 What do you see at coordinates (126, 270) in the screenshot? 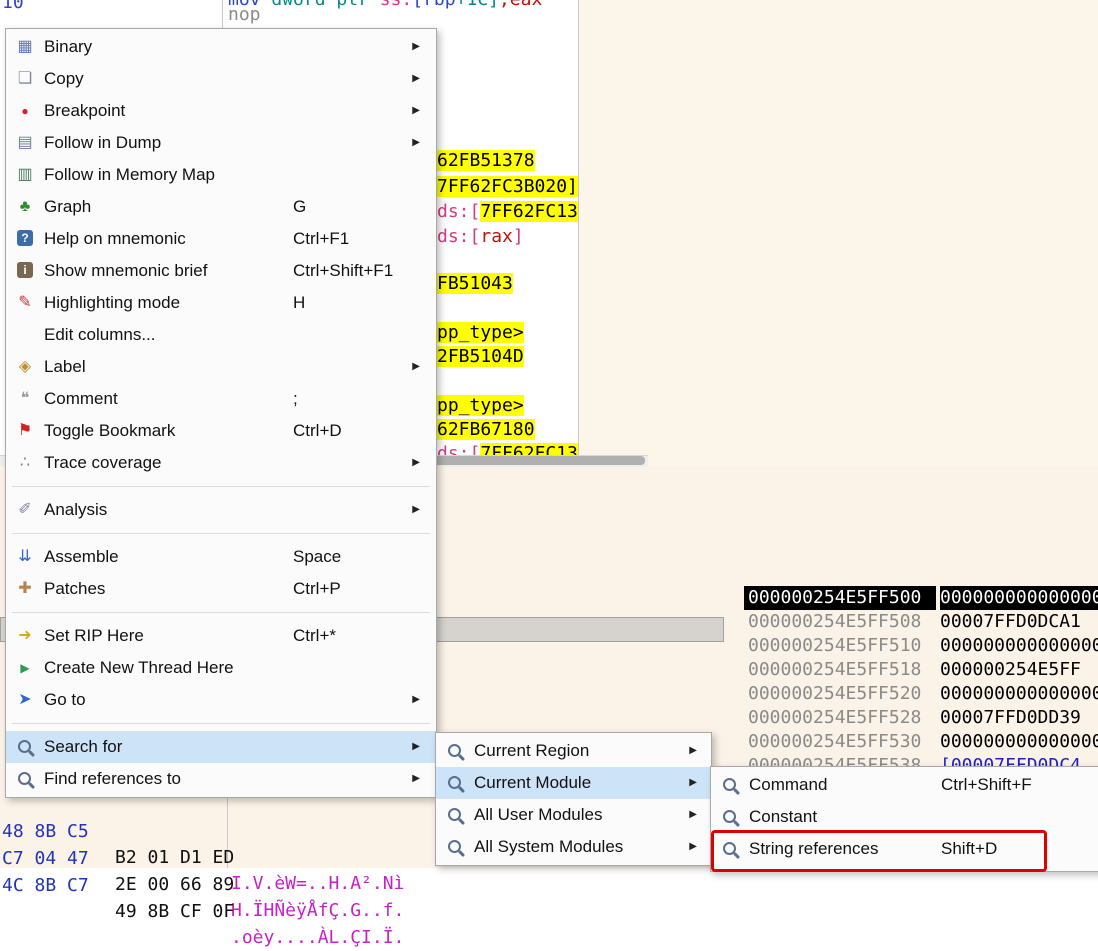
I see `menu-item-label: Show mnemonic brief` at bounding box center [126, 270].